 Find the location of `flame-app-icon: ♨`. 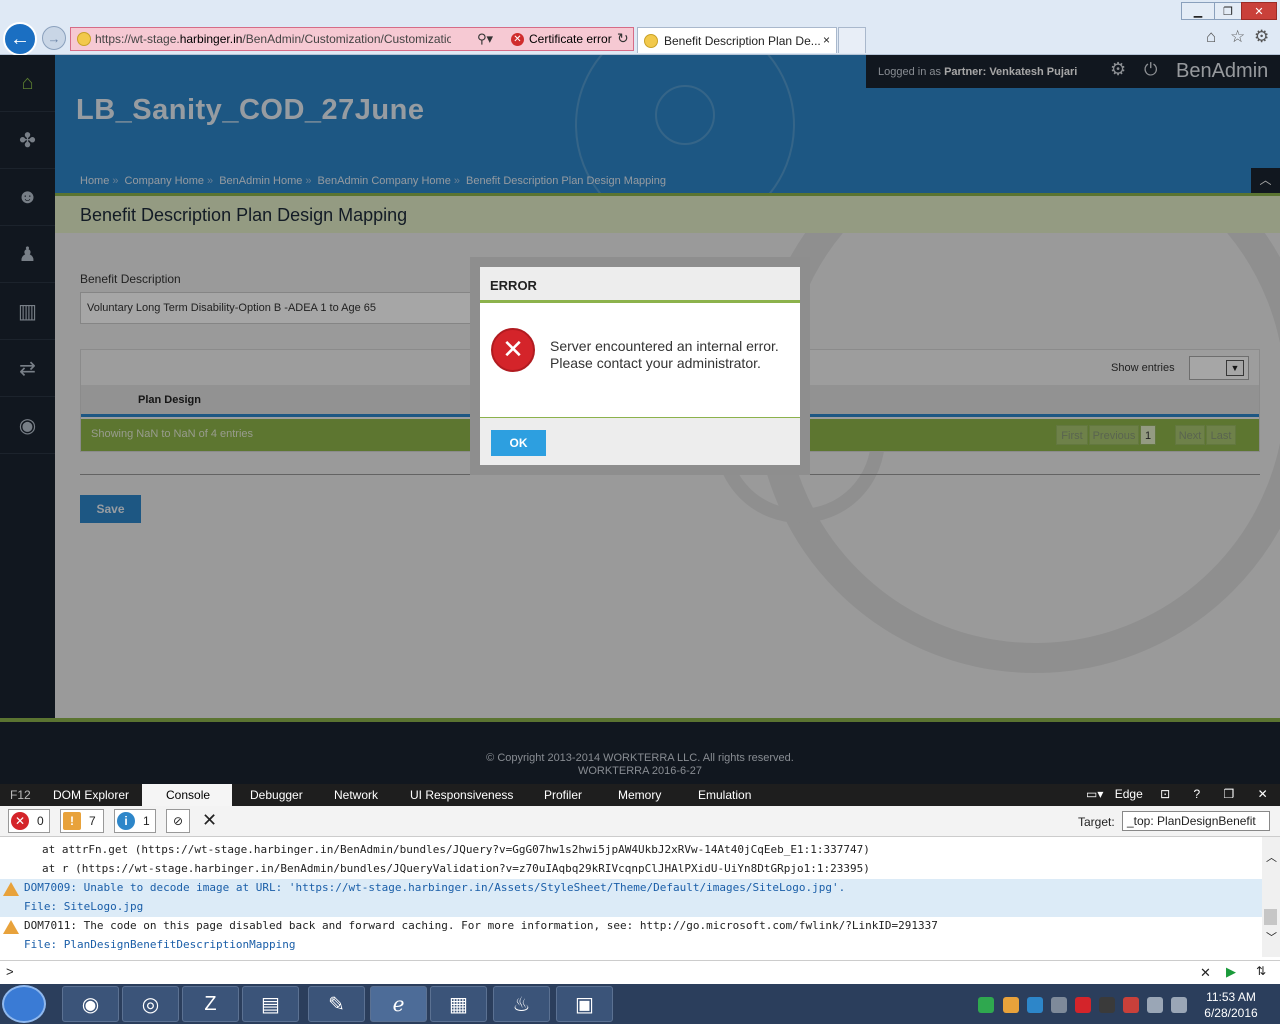

flame-app-icon: ♨ is located at coordinates (521, 1004).